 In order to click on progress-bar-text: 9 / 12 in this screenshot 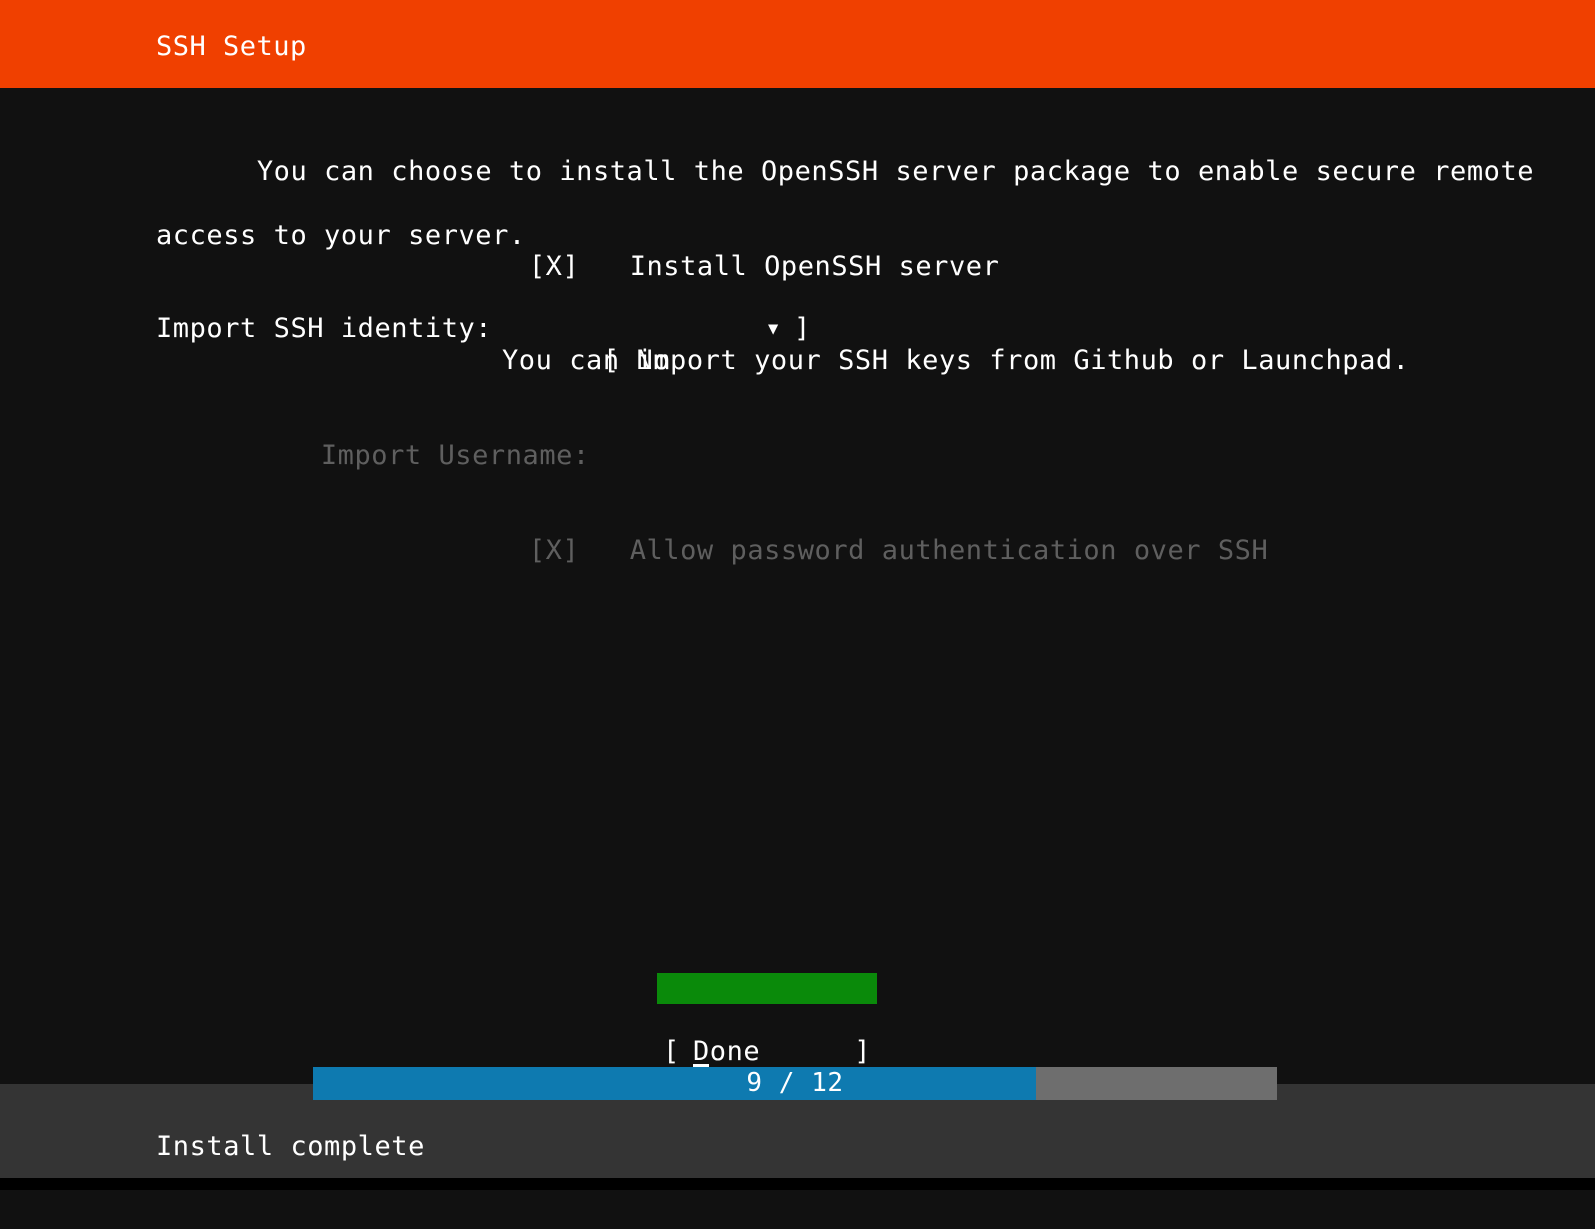, I will do `click(795, 1083)`.